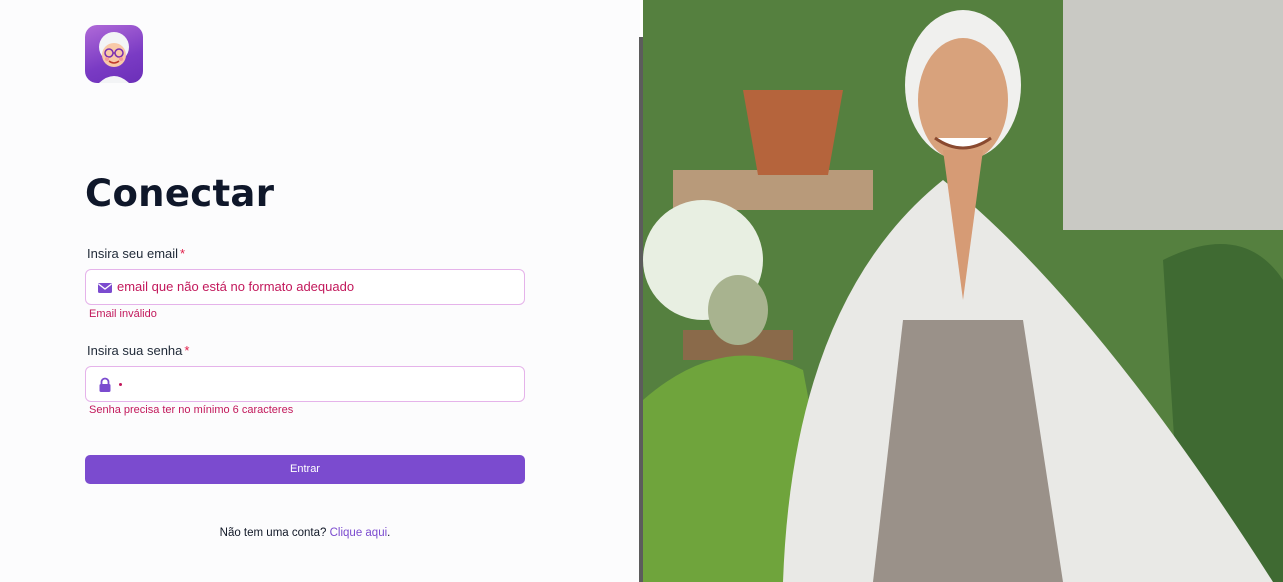 This screenshot has width=1283, height=582. I want to click on signup-prompt: Não tem uma conta? Clique aqui., so click(305, 533).